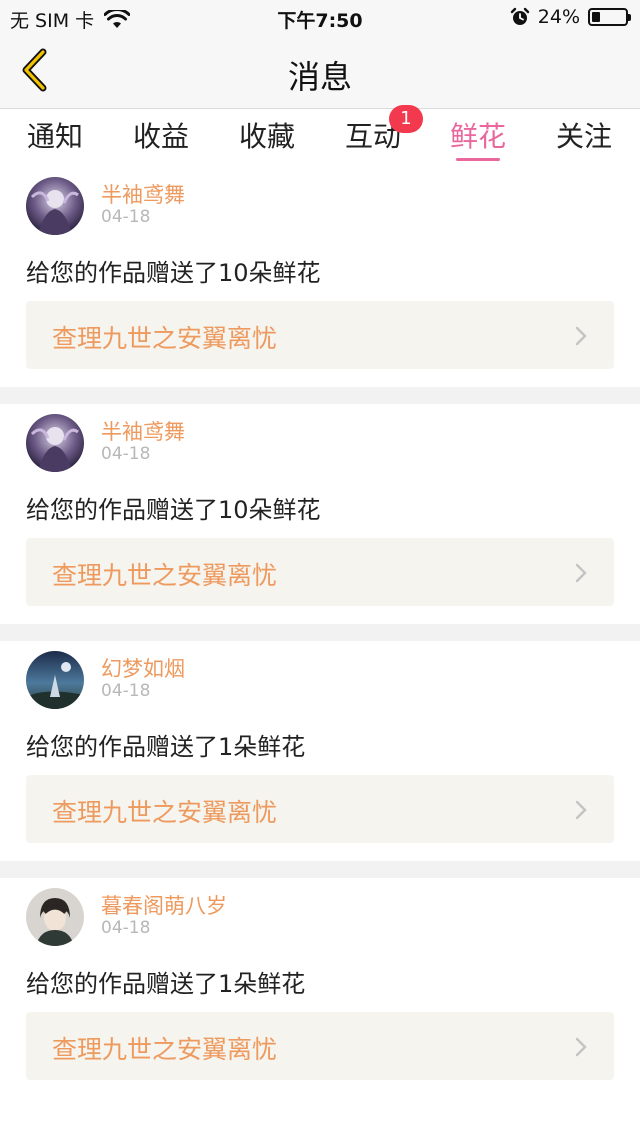 This screenshot has width=640, height=1139. I want to click on tab-flowers: 鲜花, so click(478, 138).